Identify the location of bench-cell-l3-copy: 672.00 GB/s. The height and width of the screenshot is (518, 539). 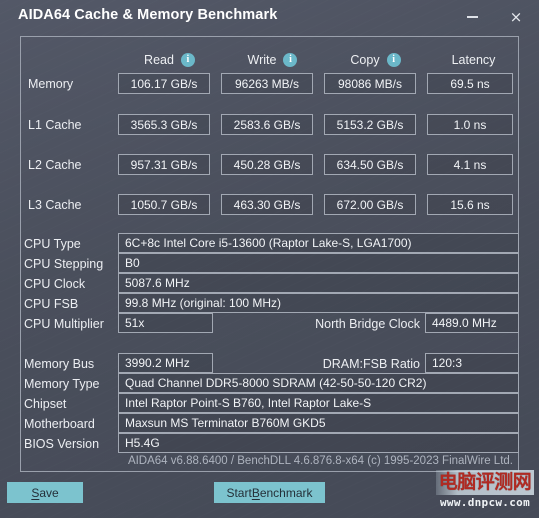
(370, 204).